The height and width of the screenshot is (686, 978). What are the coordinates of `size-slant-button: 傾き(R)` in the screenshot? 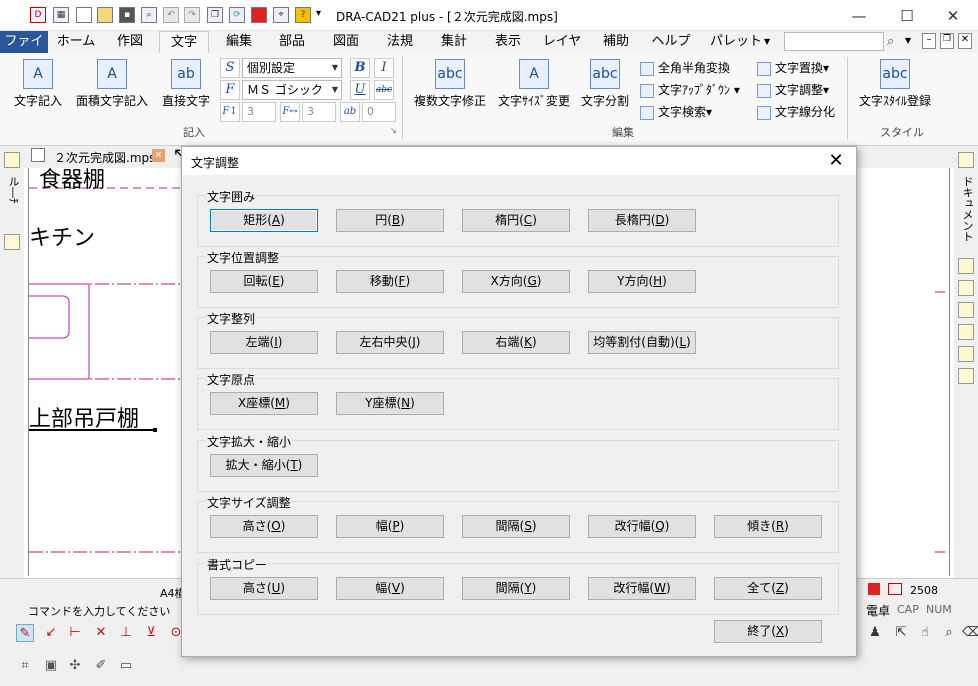 It's located at (768, 526).